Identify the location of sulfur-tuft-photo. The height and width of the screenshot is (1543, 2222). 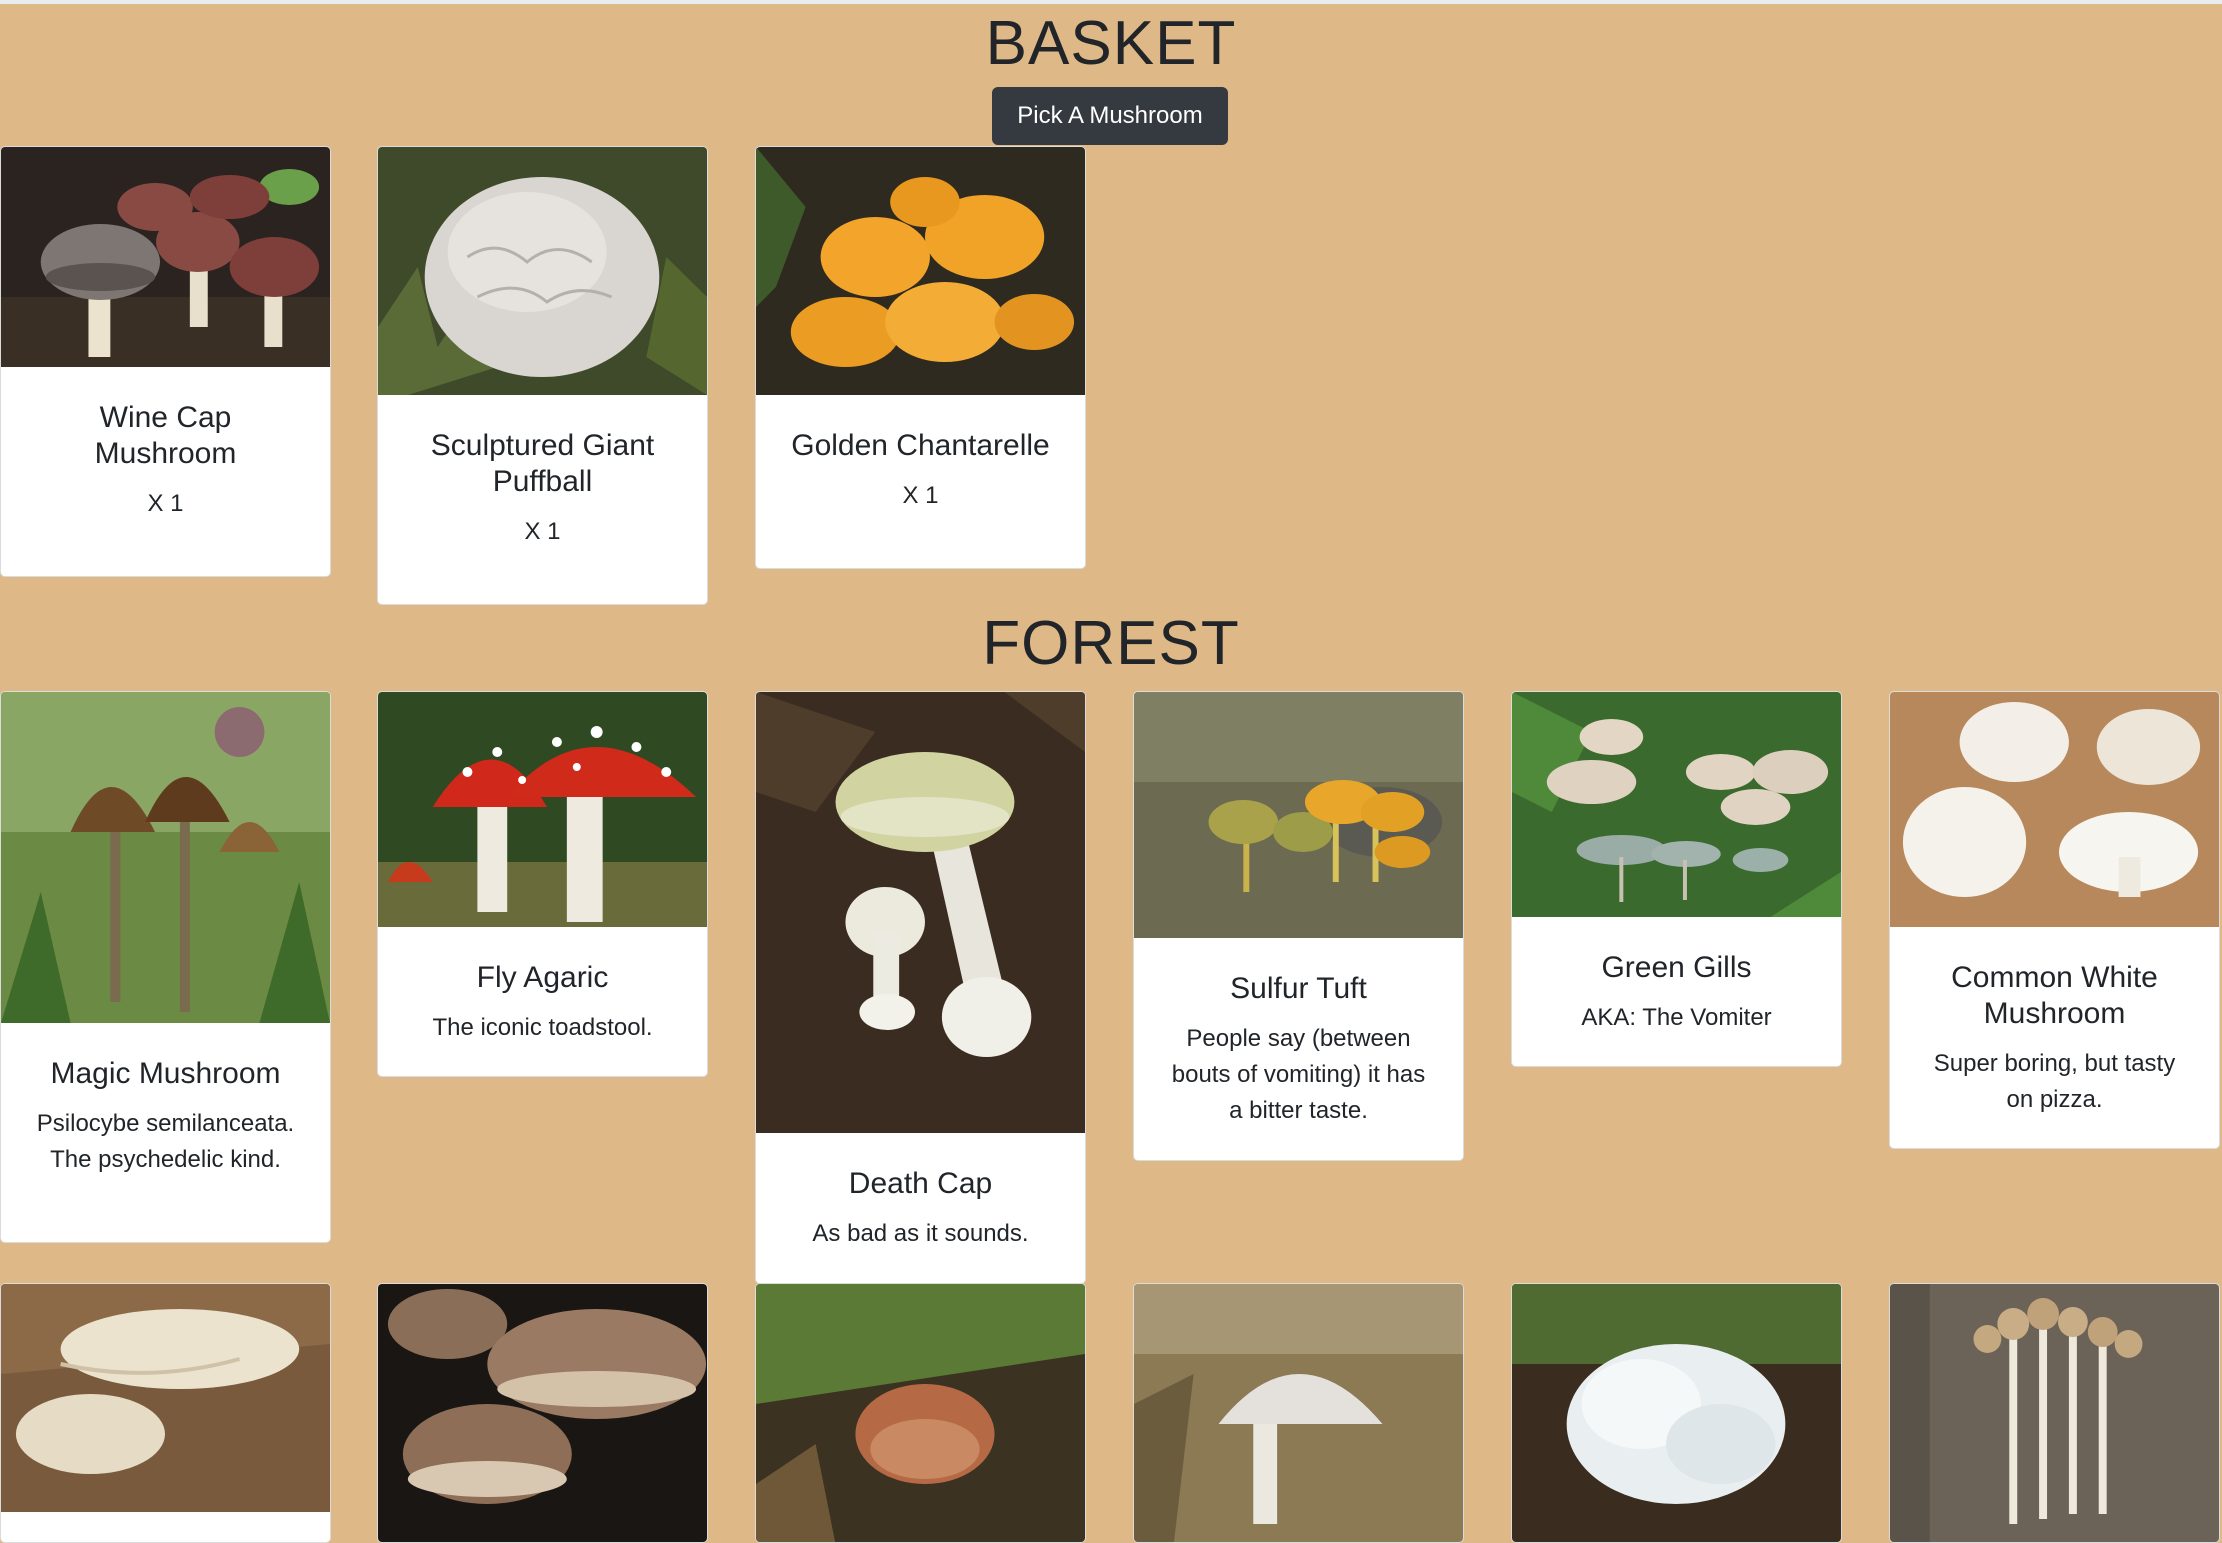
(1298, 815).